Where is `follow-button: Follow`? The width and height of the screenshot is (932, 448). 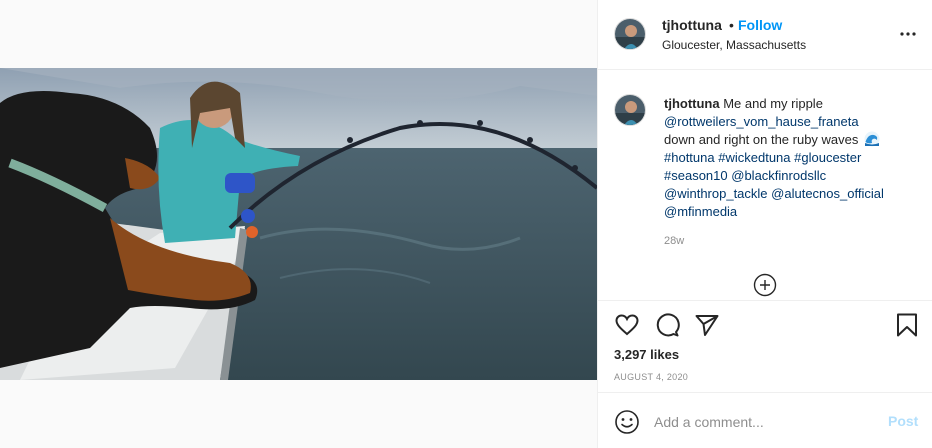
follow-button: Follow is located at coordinates (760, 25).